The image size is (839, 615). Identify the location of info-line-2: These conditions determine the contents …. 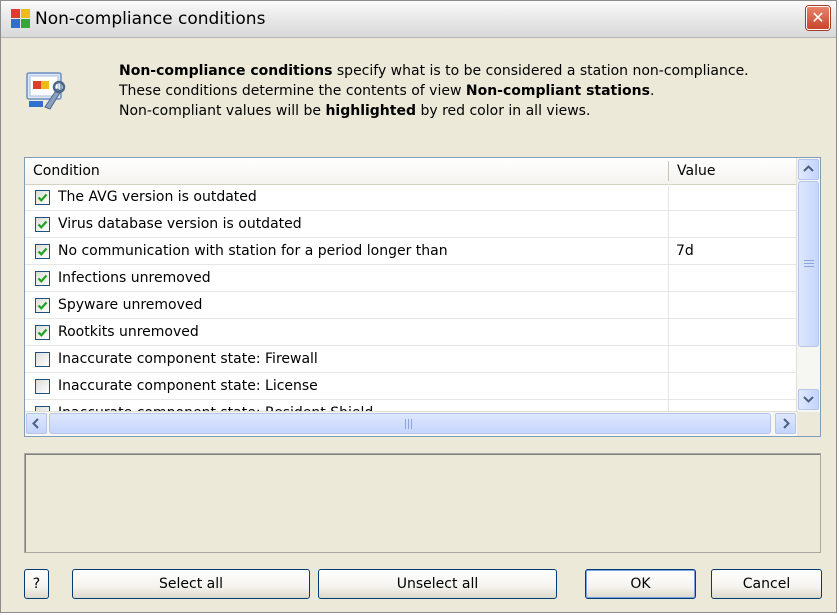
(387, 91).